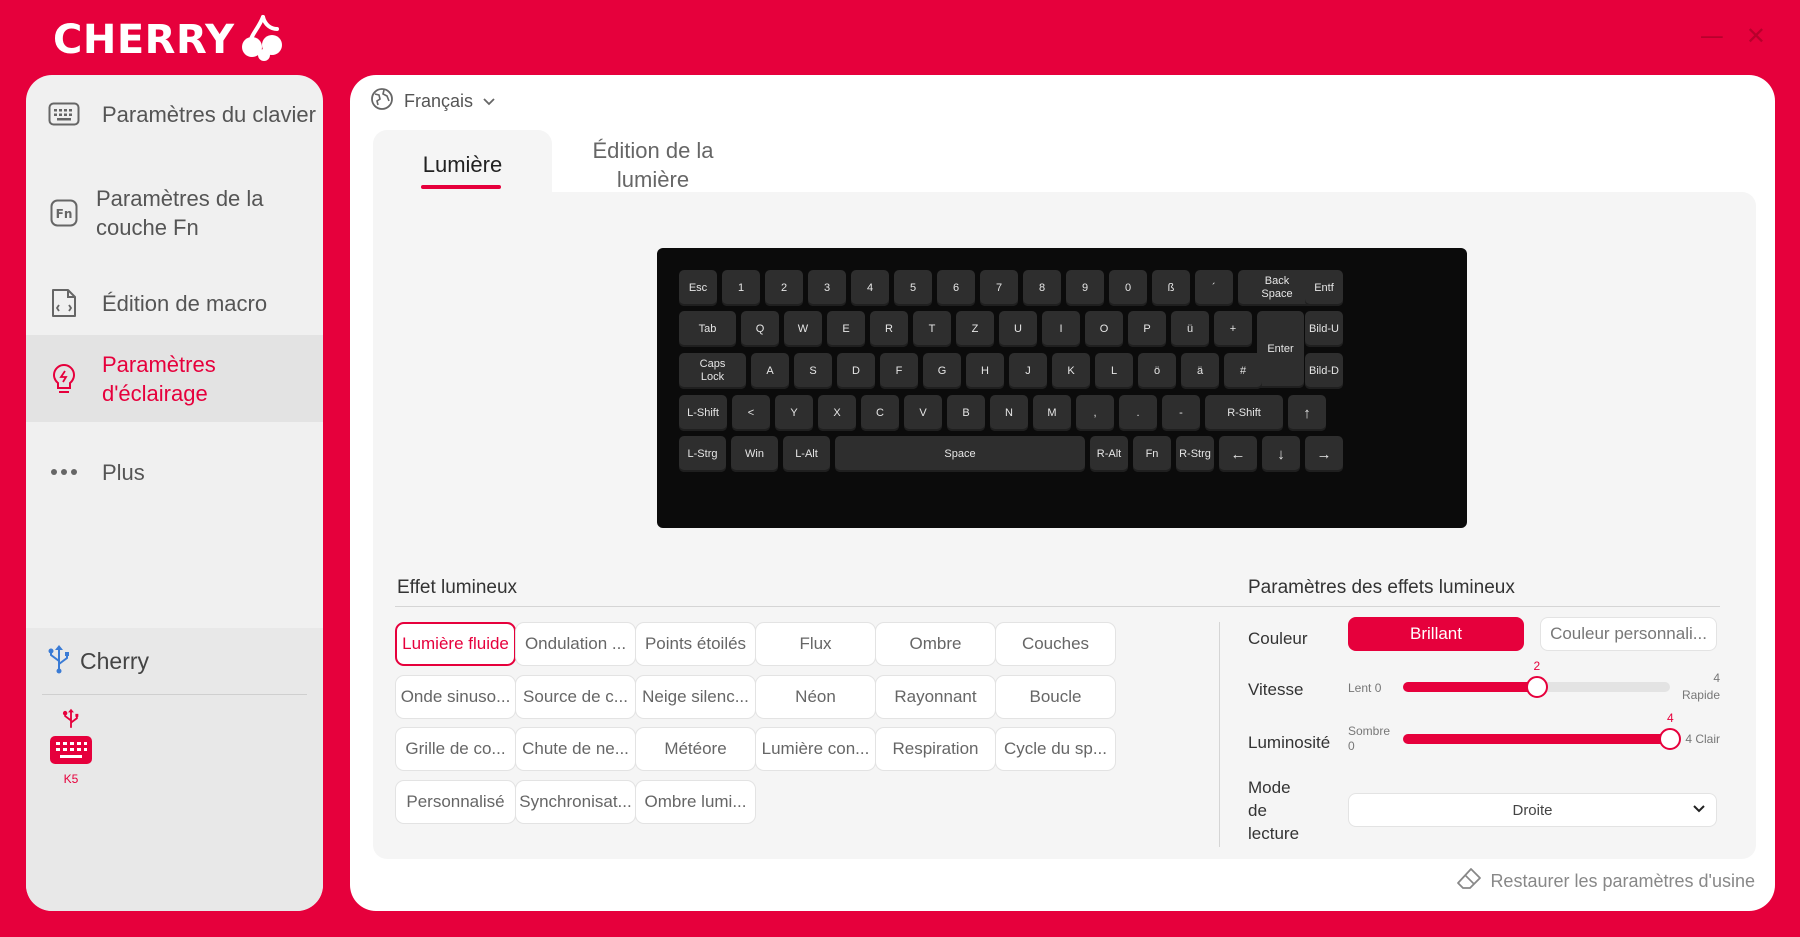  What do you see at coordinates (695, 644) in the screenshot?
I see `effect-button: Points étoilés` at bounding box center [695, 644].